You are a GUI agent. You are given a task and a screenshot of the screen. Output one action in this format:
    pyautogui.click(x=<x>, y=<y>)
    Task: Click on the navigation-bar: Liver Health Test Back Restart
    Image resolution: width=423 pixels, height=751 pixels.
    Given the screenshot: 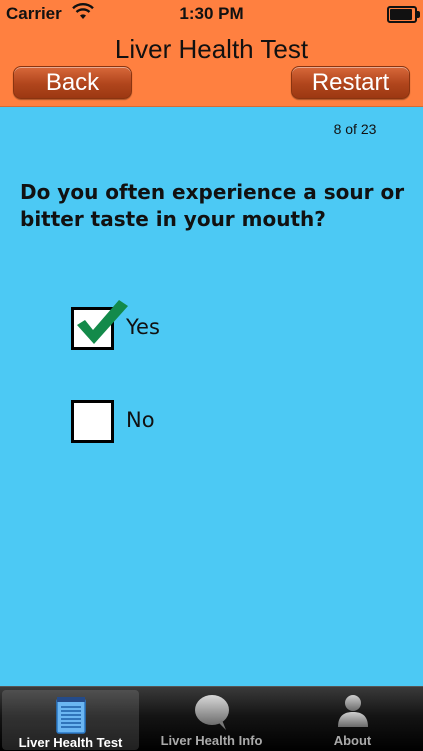 What is the action you would take?
    pyautogui.click(x=211, y=67)
    